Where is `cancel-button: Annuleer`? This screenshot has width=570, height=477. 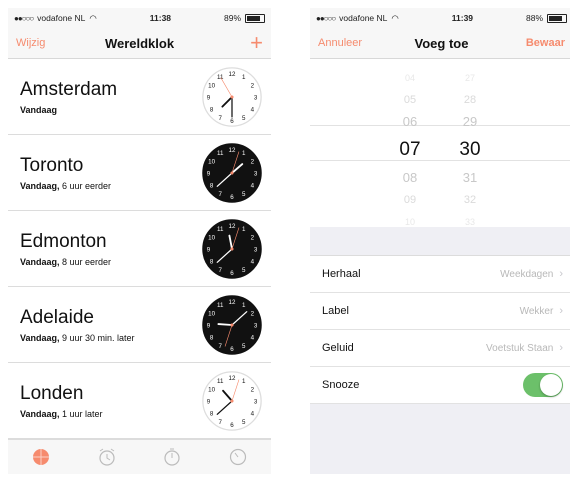
cancel-button: Annuleer is located at coordinates (340, 43).